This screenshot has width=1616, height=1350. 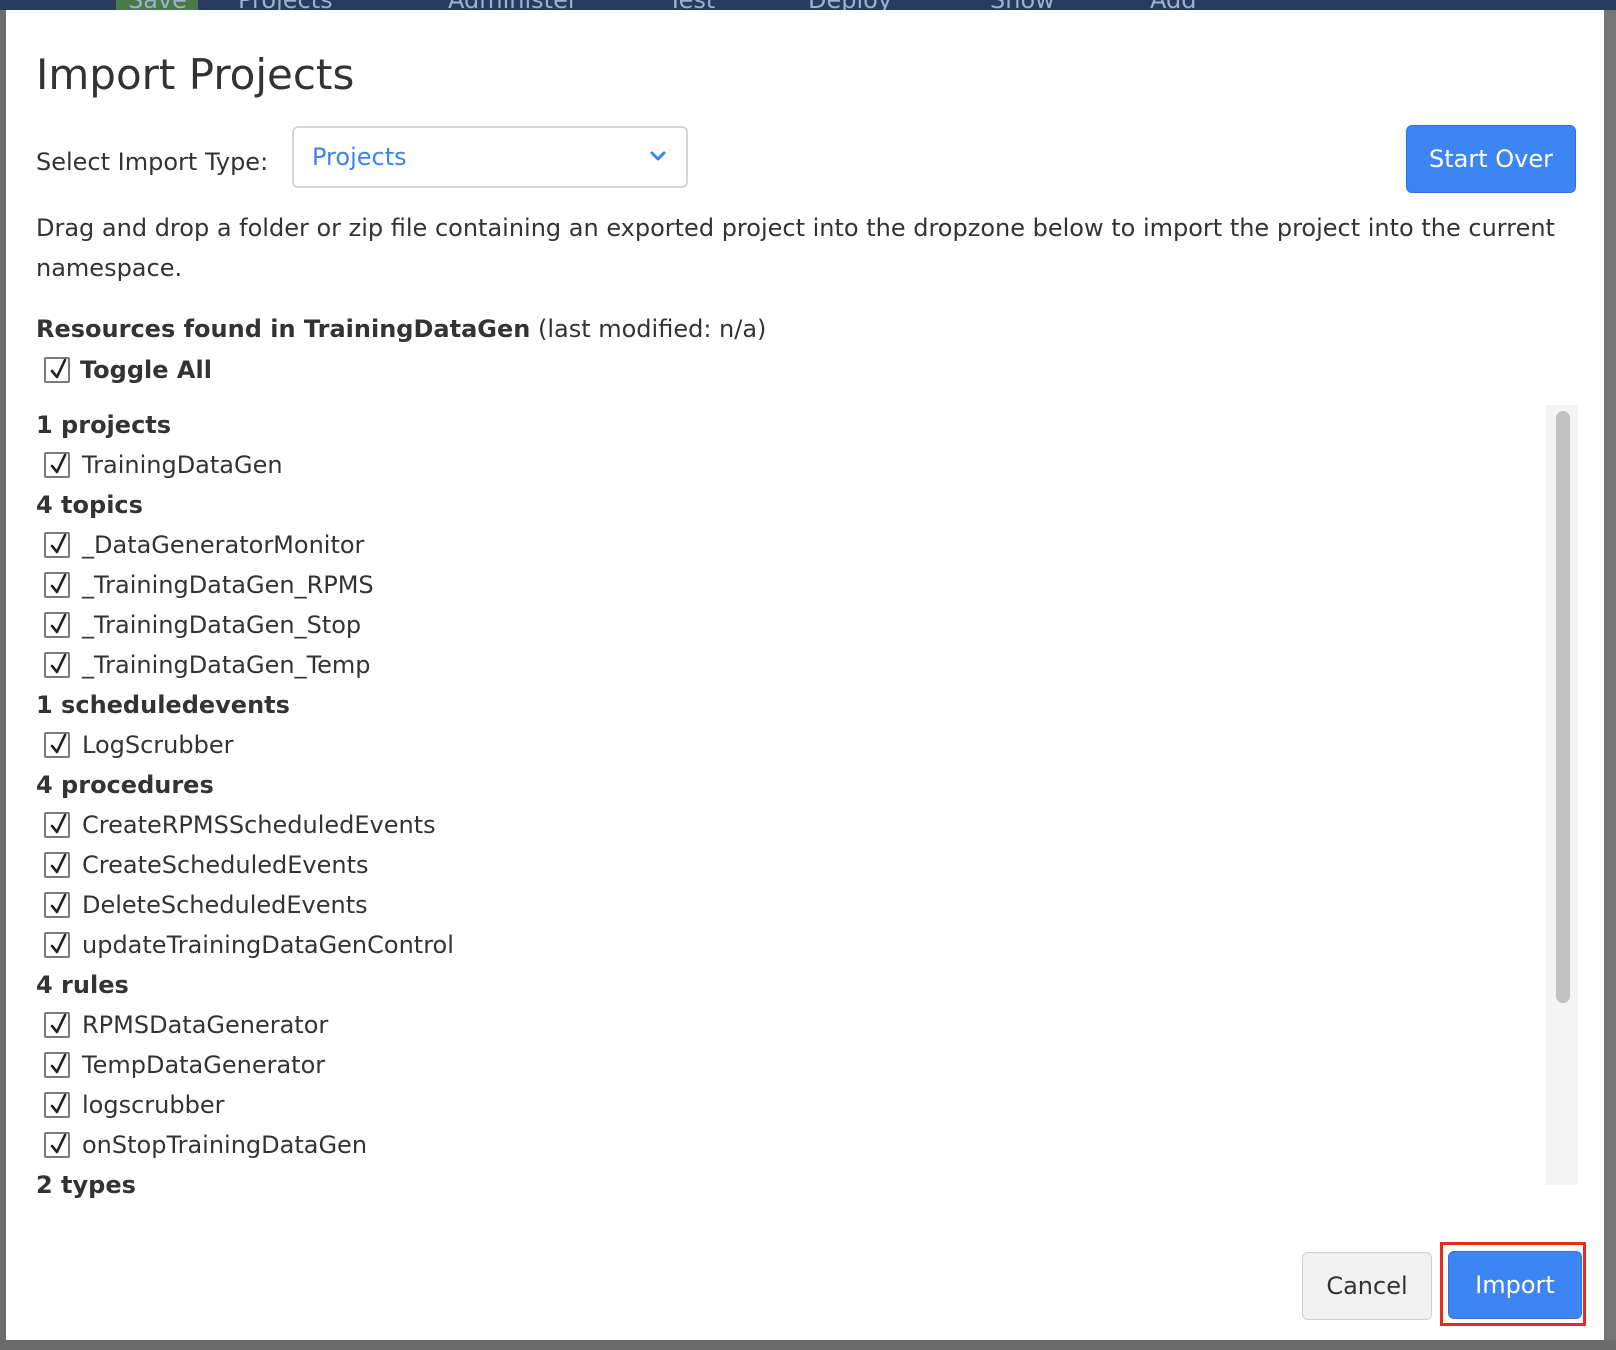 What do you see at coordinates (226, 665) in the screenshot?
I see `resource-item-label: _TrainingDataGen_Temp` at bounding box center [226, 665].